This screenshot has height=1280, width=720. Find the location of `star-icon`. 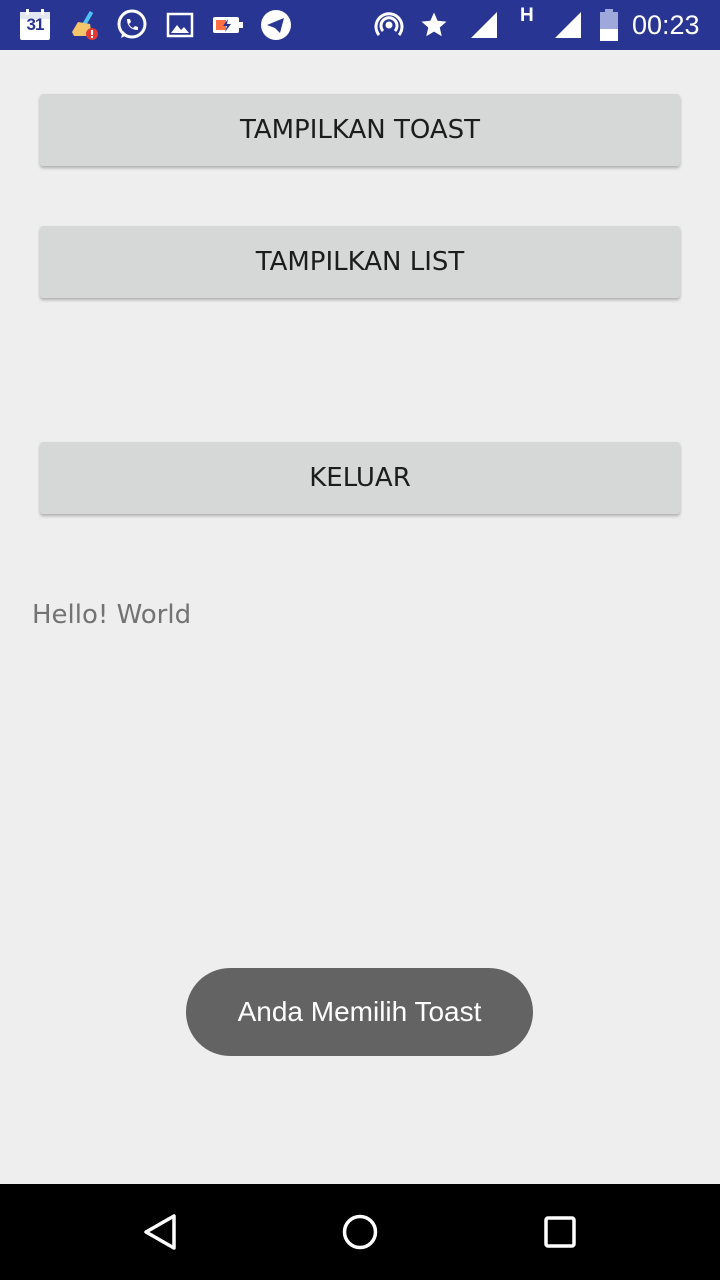

star-icon is located at coordinates (434, 25).